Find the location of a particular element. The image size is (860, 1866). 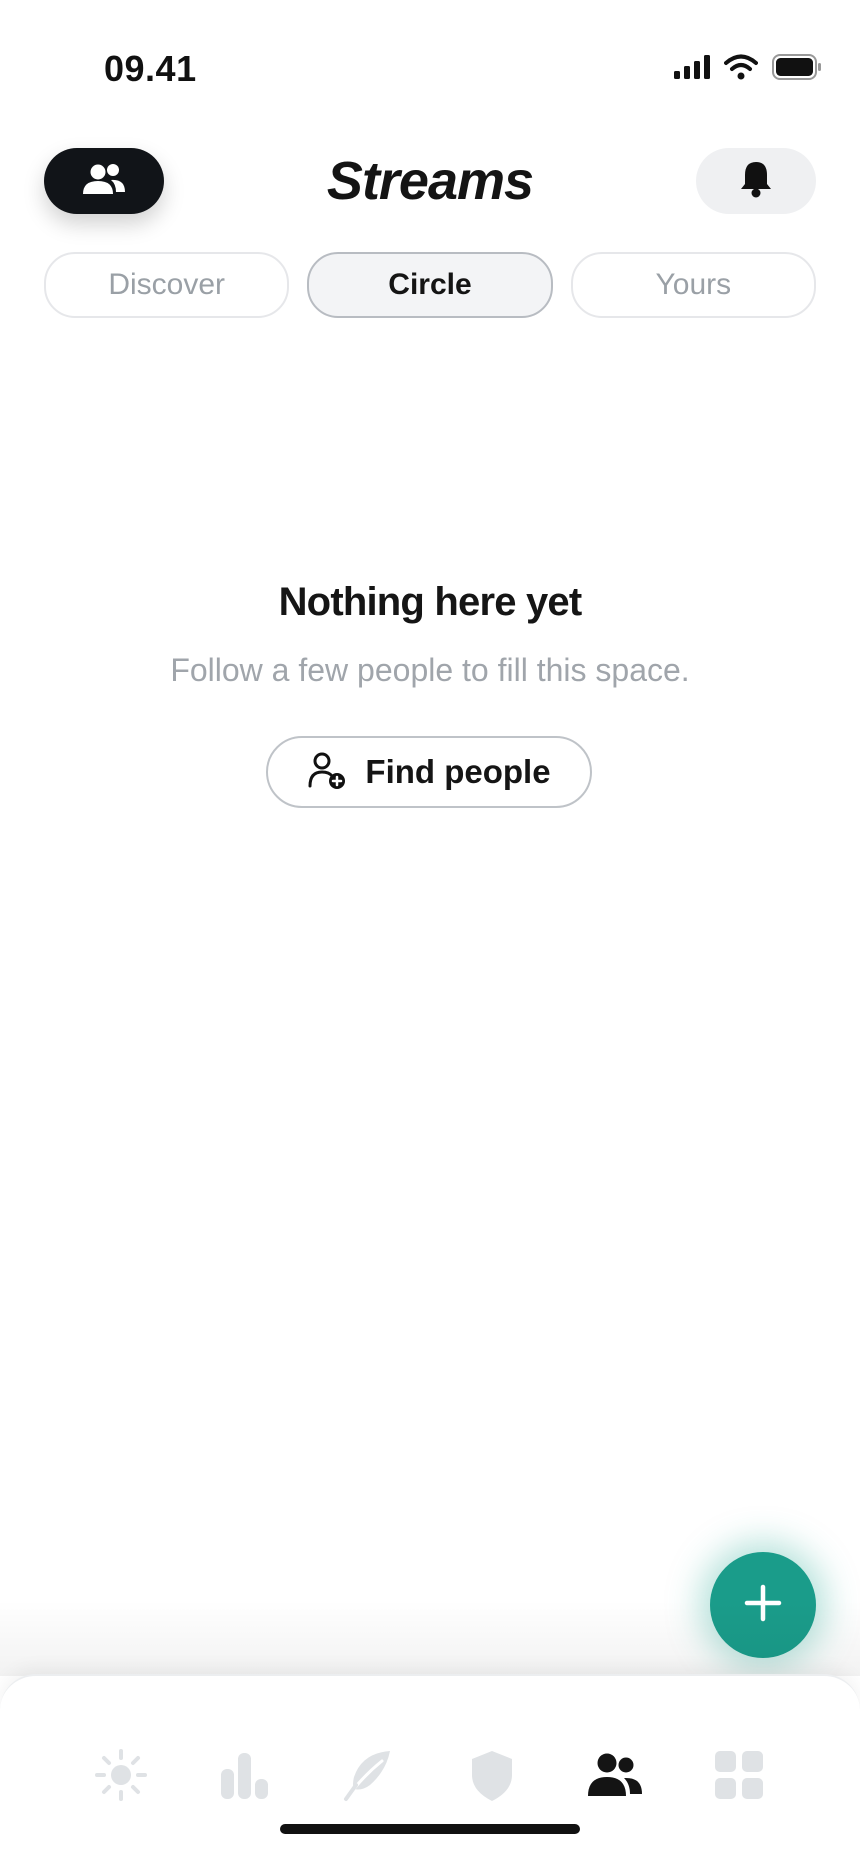

nav-item-today is located at coordinates (121, 1777).